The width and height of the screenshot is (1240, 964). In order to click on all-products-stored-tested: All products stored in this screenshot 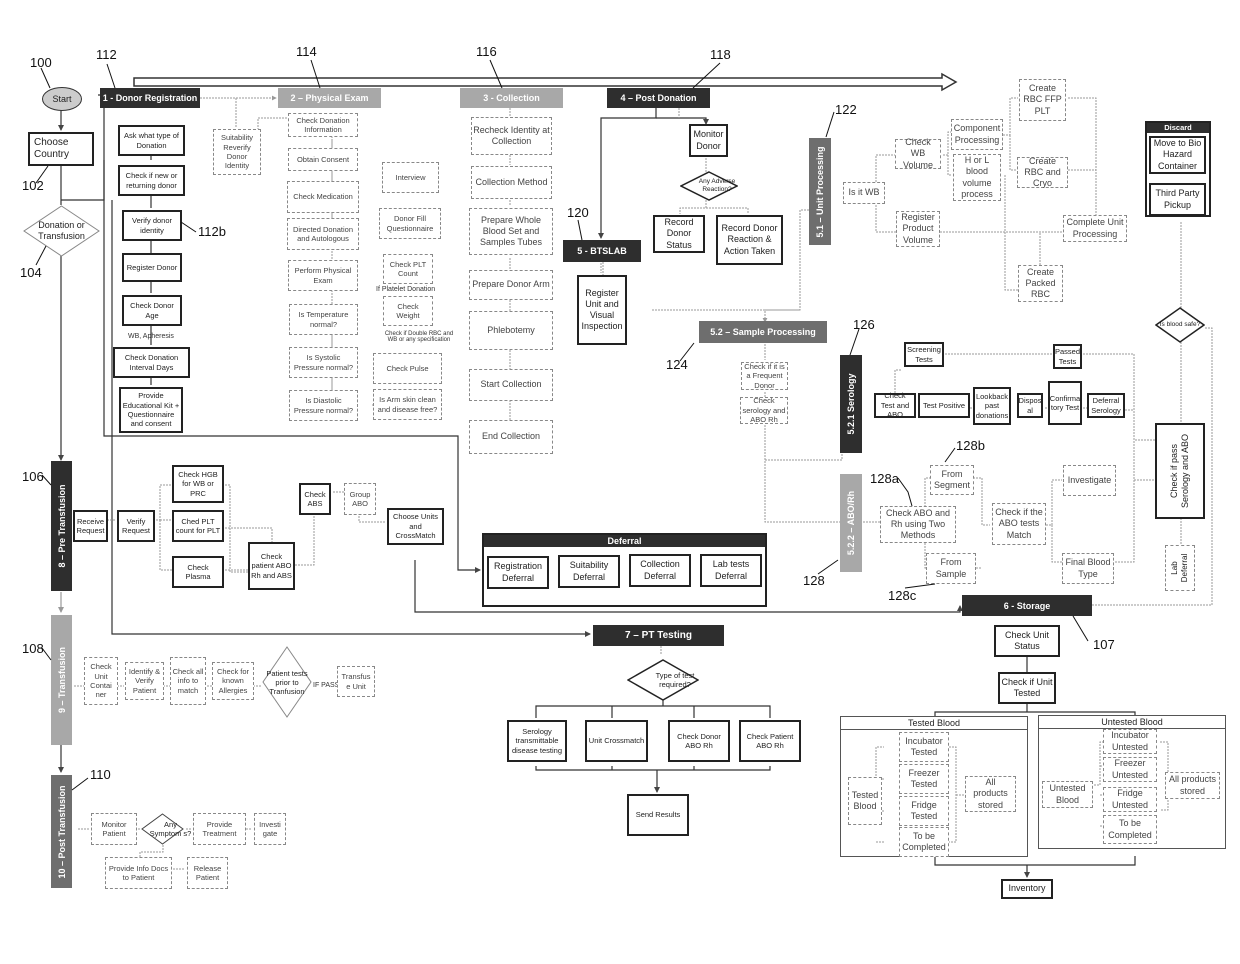, I will do `click(990, 794)`.